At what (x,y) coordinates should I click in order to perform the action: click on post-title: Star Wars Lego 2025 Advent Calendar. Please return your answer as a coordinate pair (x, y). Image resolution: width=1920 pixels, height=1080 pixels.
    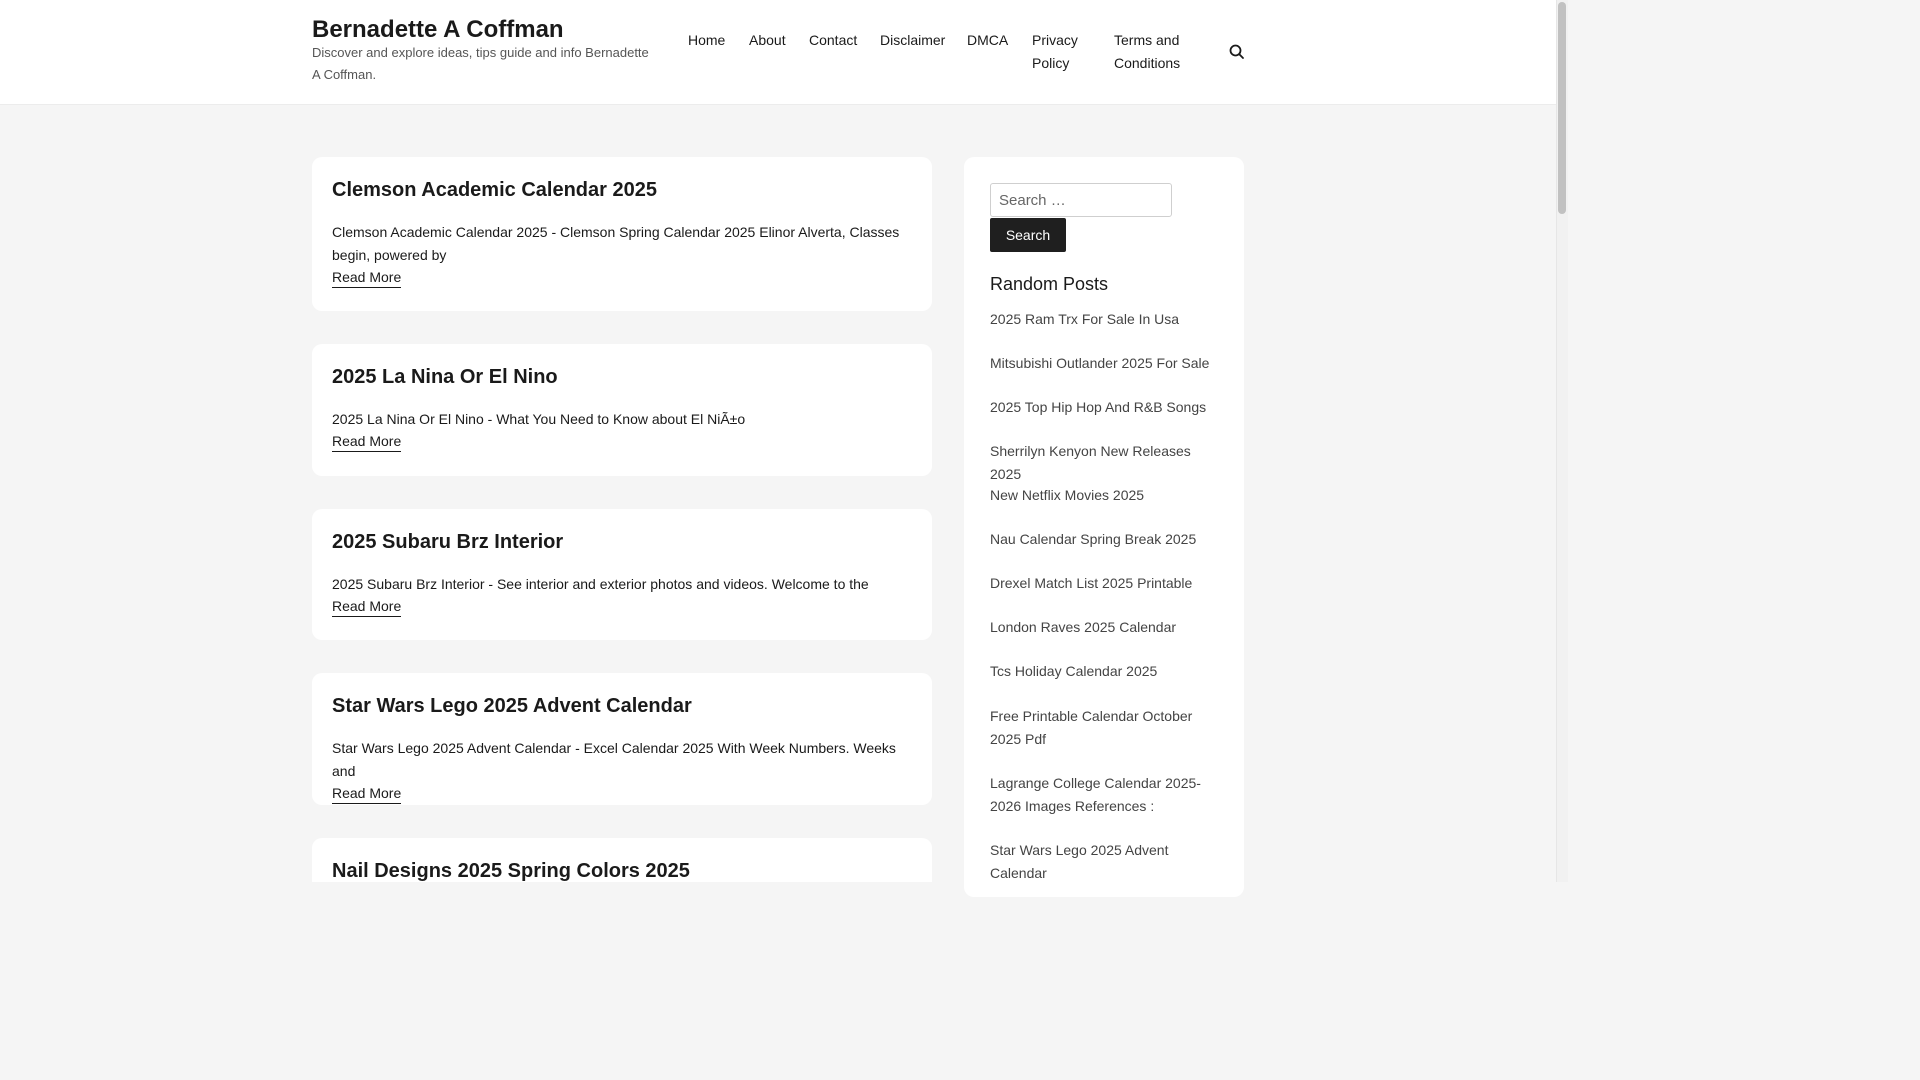
    Looking at the image, I should click on (622, 706).